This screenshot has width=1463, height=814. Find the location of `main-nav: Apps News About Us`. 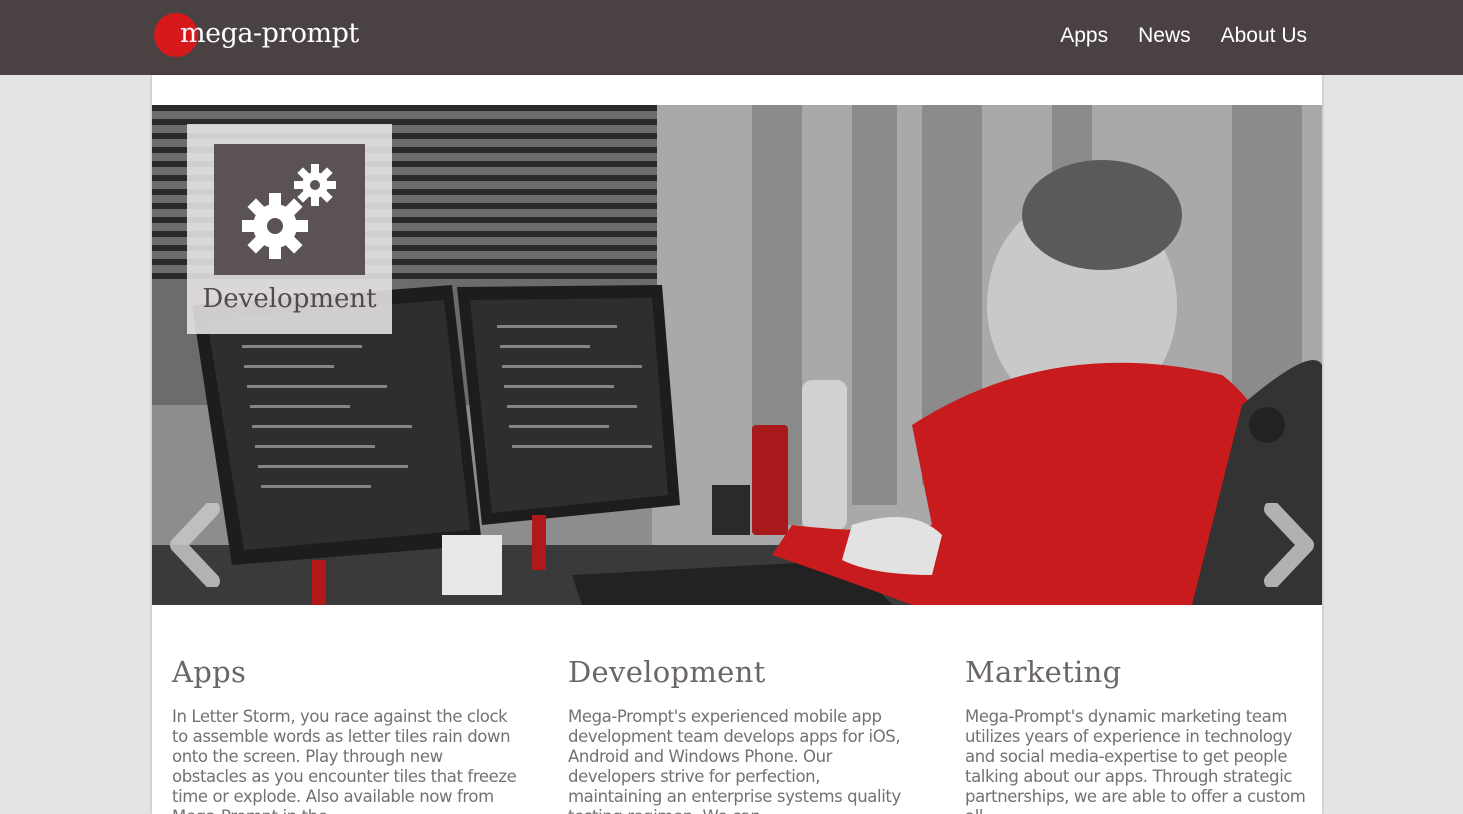

main-nav: Apps News About Us is located at coordinates (1183, 36).